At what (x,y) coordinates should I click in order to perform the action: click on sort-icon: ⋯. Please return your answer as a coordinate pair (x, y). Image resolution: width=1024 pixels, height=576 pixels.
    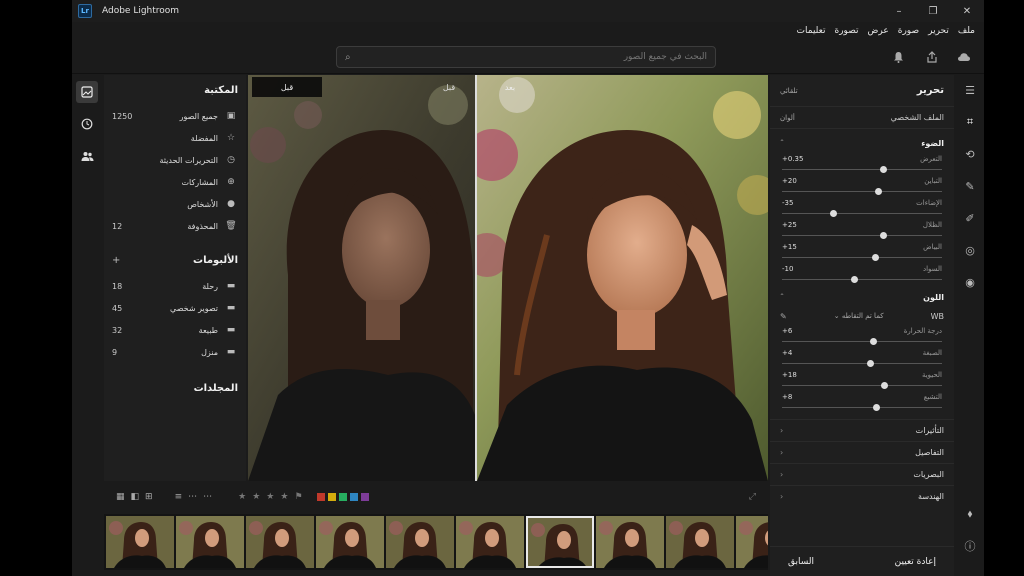
    Looking at the image, I should click on (192, 497).